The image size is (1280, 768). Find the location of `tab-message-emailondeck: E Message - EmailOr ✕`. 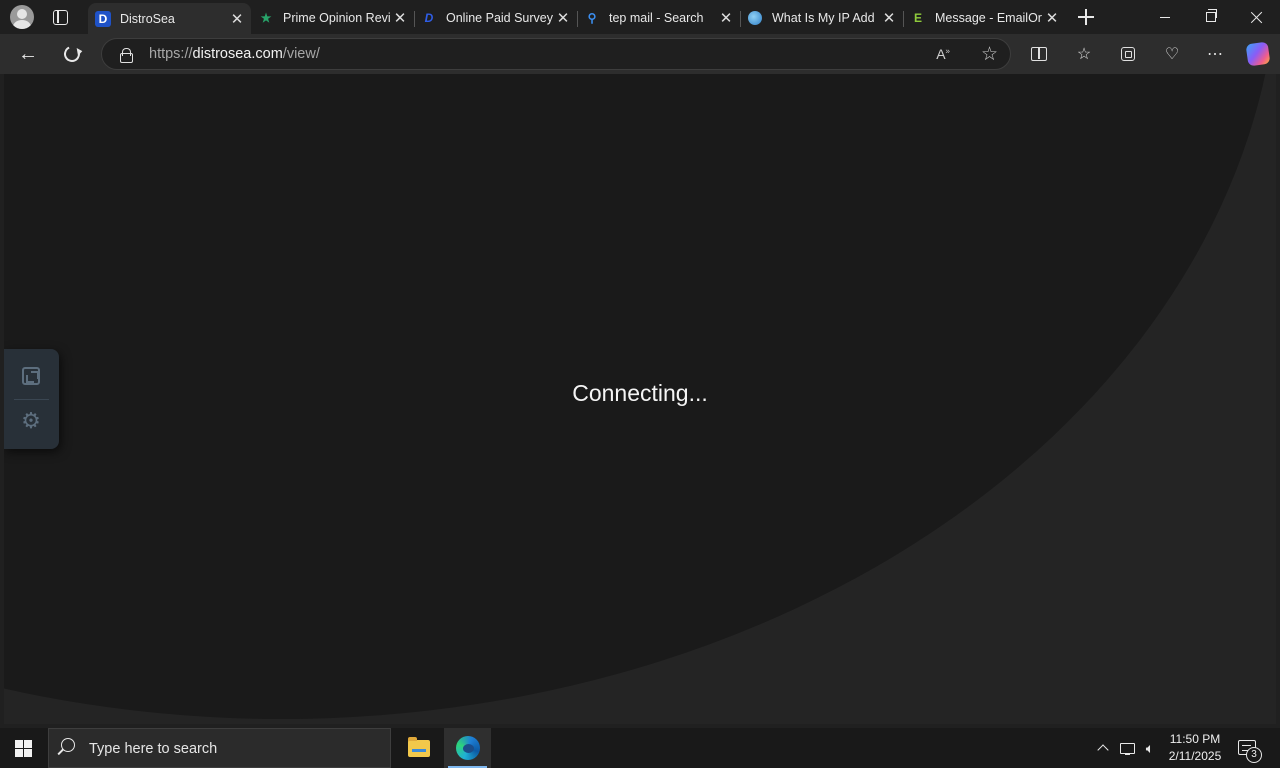

tab-message-emailondeck: E Message - EmailOr ✕ is located at coordinates (984, 17).